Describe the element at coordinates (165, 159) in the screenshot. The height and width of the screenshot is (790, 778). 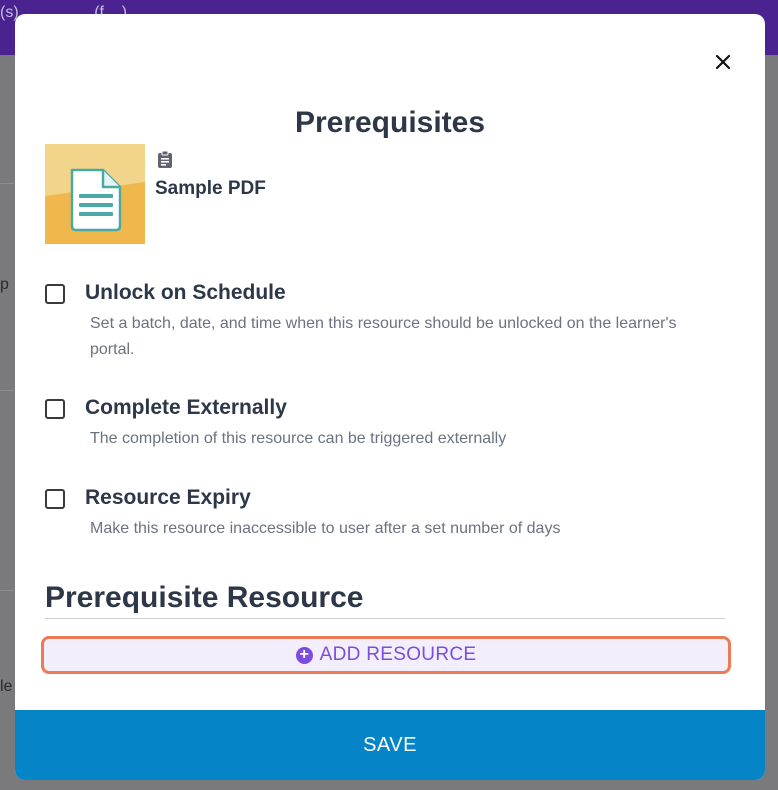
I see `clipboard-icon` at that location.